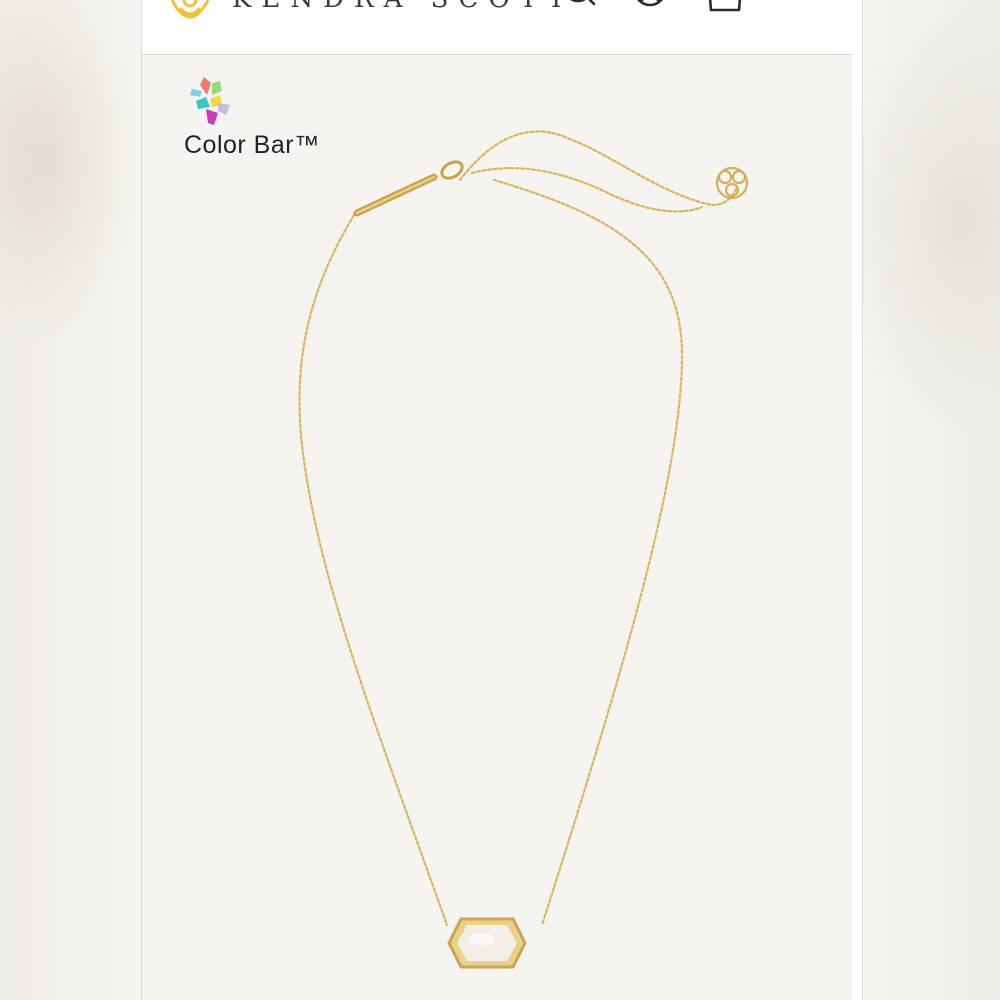 Image resolution: width=1000 pixels, height=1000 pixels. I want to click on kendra-scott-logo-icon, so click(190, 13).